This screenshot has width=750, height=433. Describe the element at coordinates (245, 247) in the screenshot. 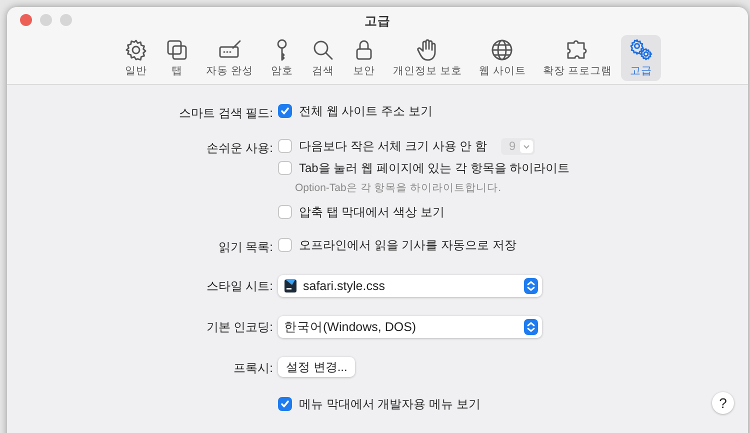

I see `setting-label: 읽기 목록:` at that location.